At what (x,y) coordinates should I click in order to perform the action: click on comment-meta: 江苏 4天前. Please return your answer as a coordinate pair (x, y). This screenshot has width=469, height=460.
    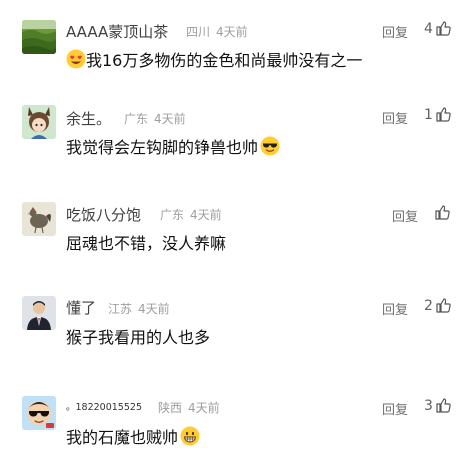
    Looking at the image, I should click on (139, 308).